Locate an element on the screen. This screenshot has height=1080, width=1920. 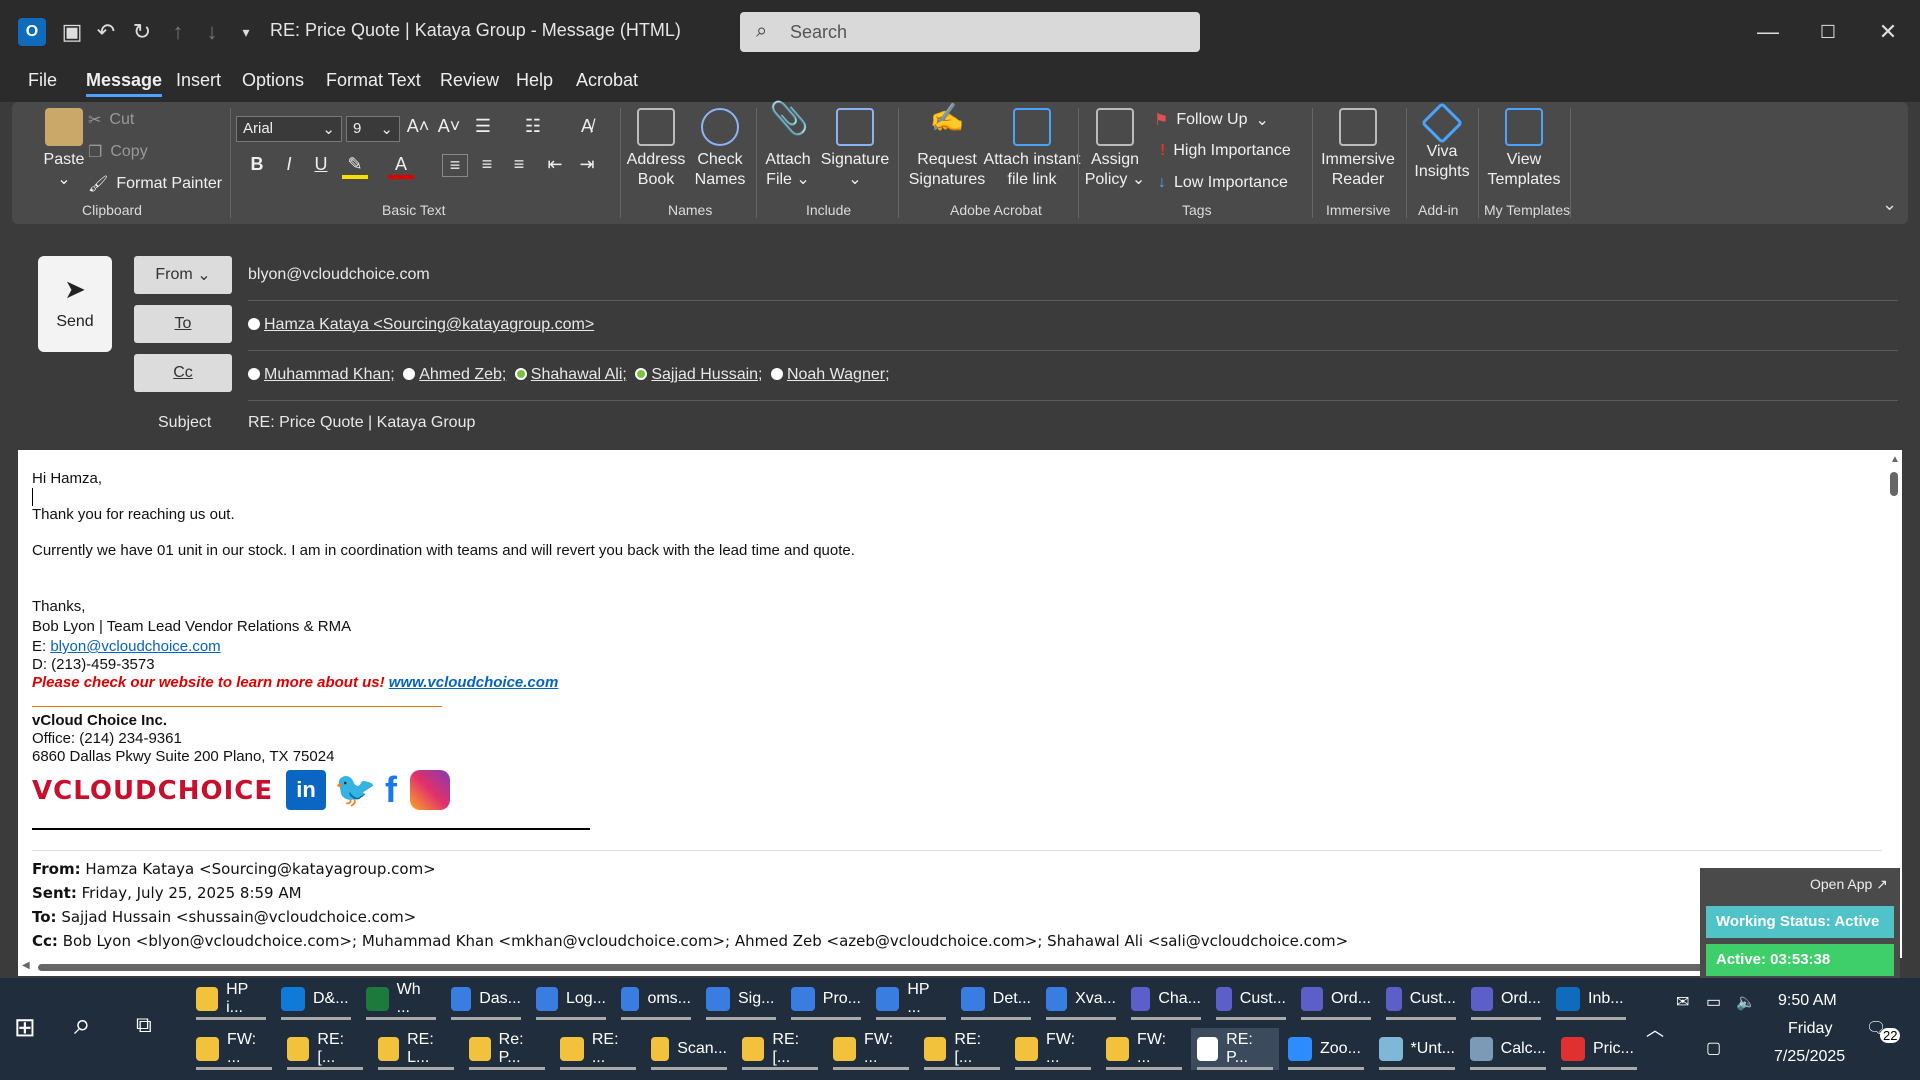
copy-button: ❐ Copy is located at coordinates (118, 152).